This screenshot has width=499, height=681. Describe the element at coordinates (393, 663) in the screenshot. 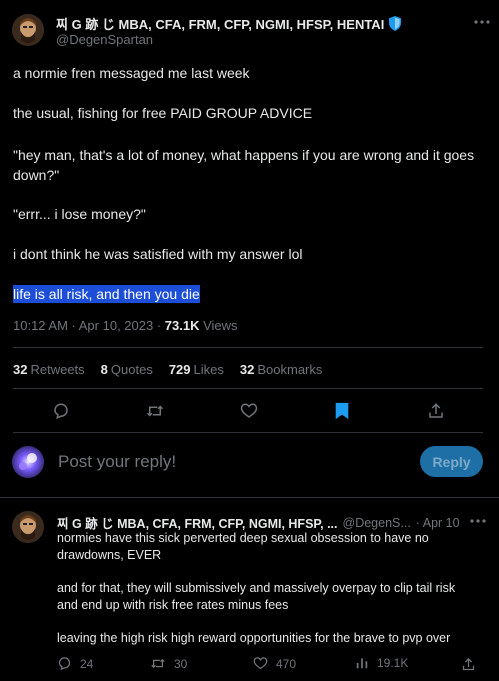

I see `reply-views-count: 19.1K` at that location.